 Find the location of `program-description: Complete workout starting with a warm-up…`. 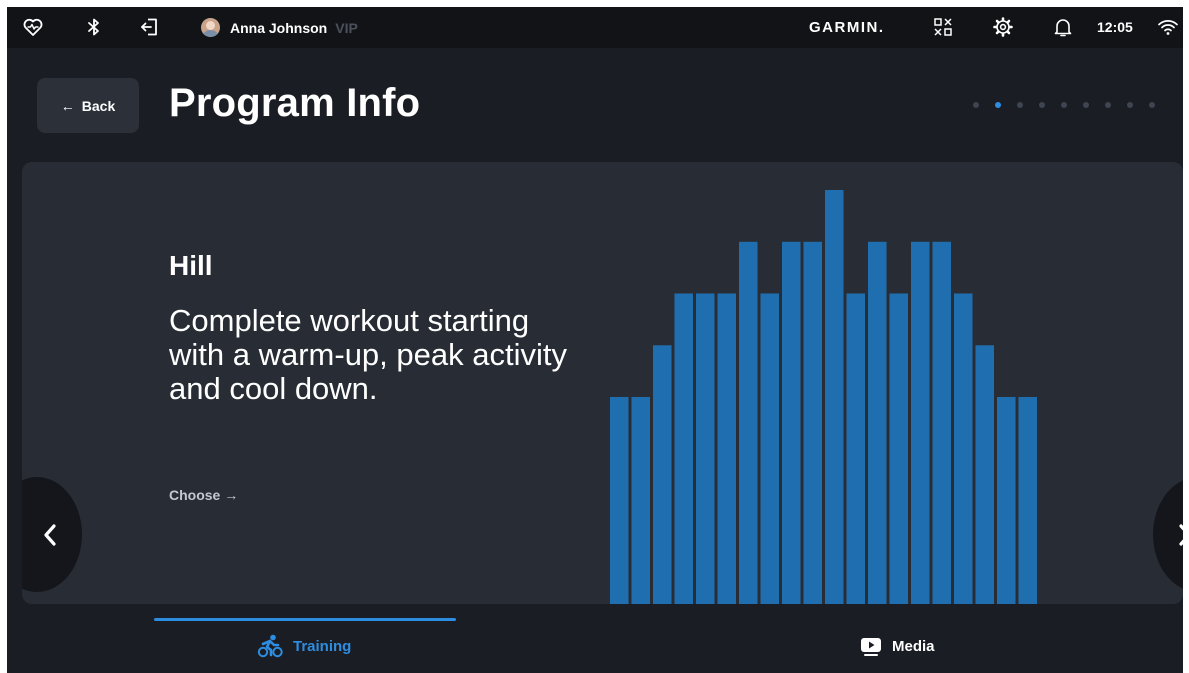

program-description: Complete workout starting with a warm-up… is located at coordinates (368, 354).